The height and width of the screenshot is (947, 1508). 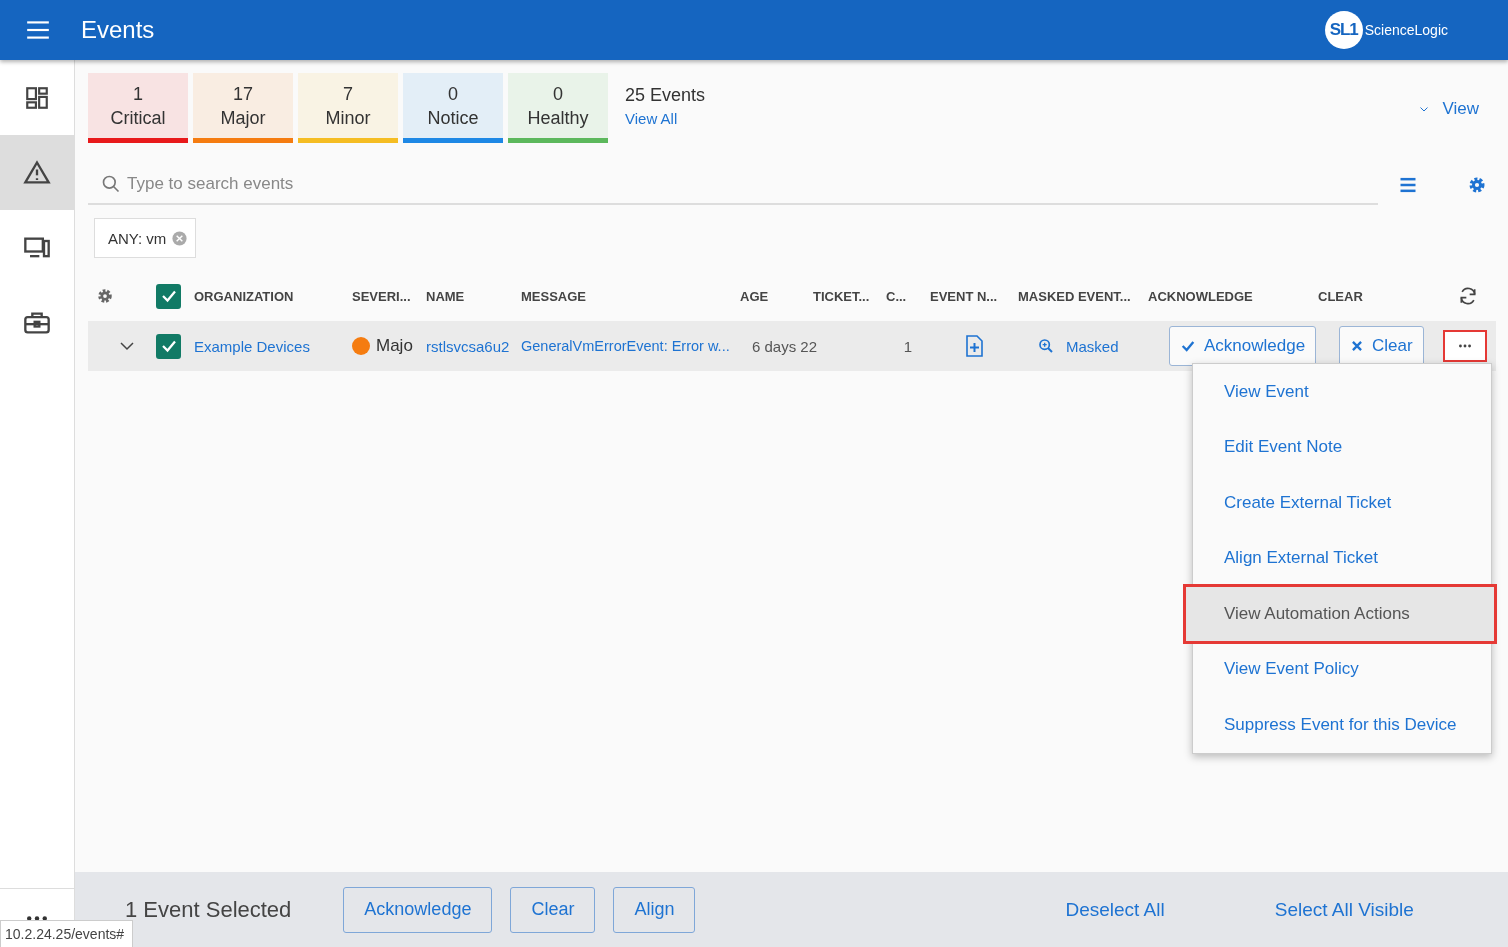 I want to click on column-header: ORGANIZATION, so click(x=273, y=296).